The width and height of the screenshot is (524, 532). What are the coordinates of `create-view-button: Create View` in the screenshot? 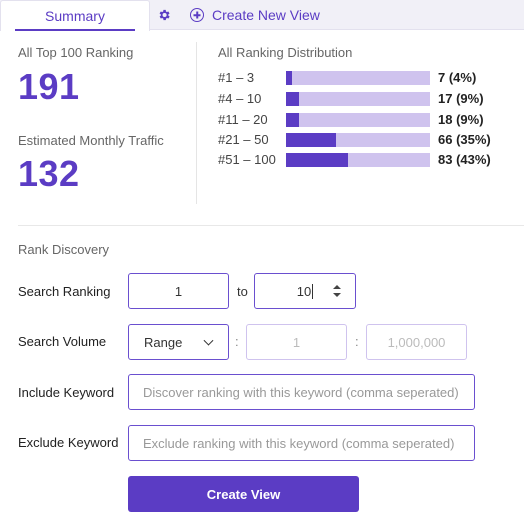 It's located at (243, 494).